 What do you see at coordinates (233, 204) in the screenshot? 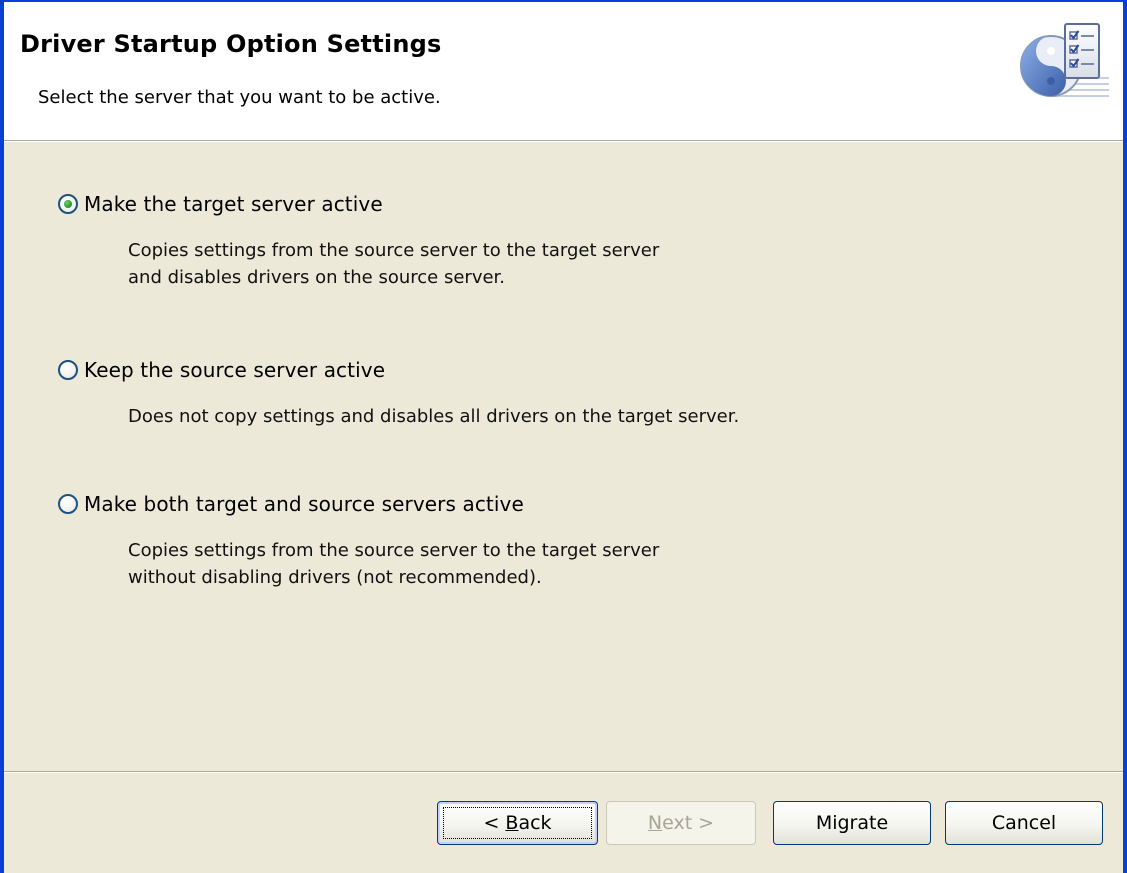
I see `option-label: Make the target server active` at bounding box center [233, 204].